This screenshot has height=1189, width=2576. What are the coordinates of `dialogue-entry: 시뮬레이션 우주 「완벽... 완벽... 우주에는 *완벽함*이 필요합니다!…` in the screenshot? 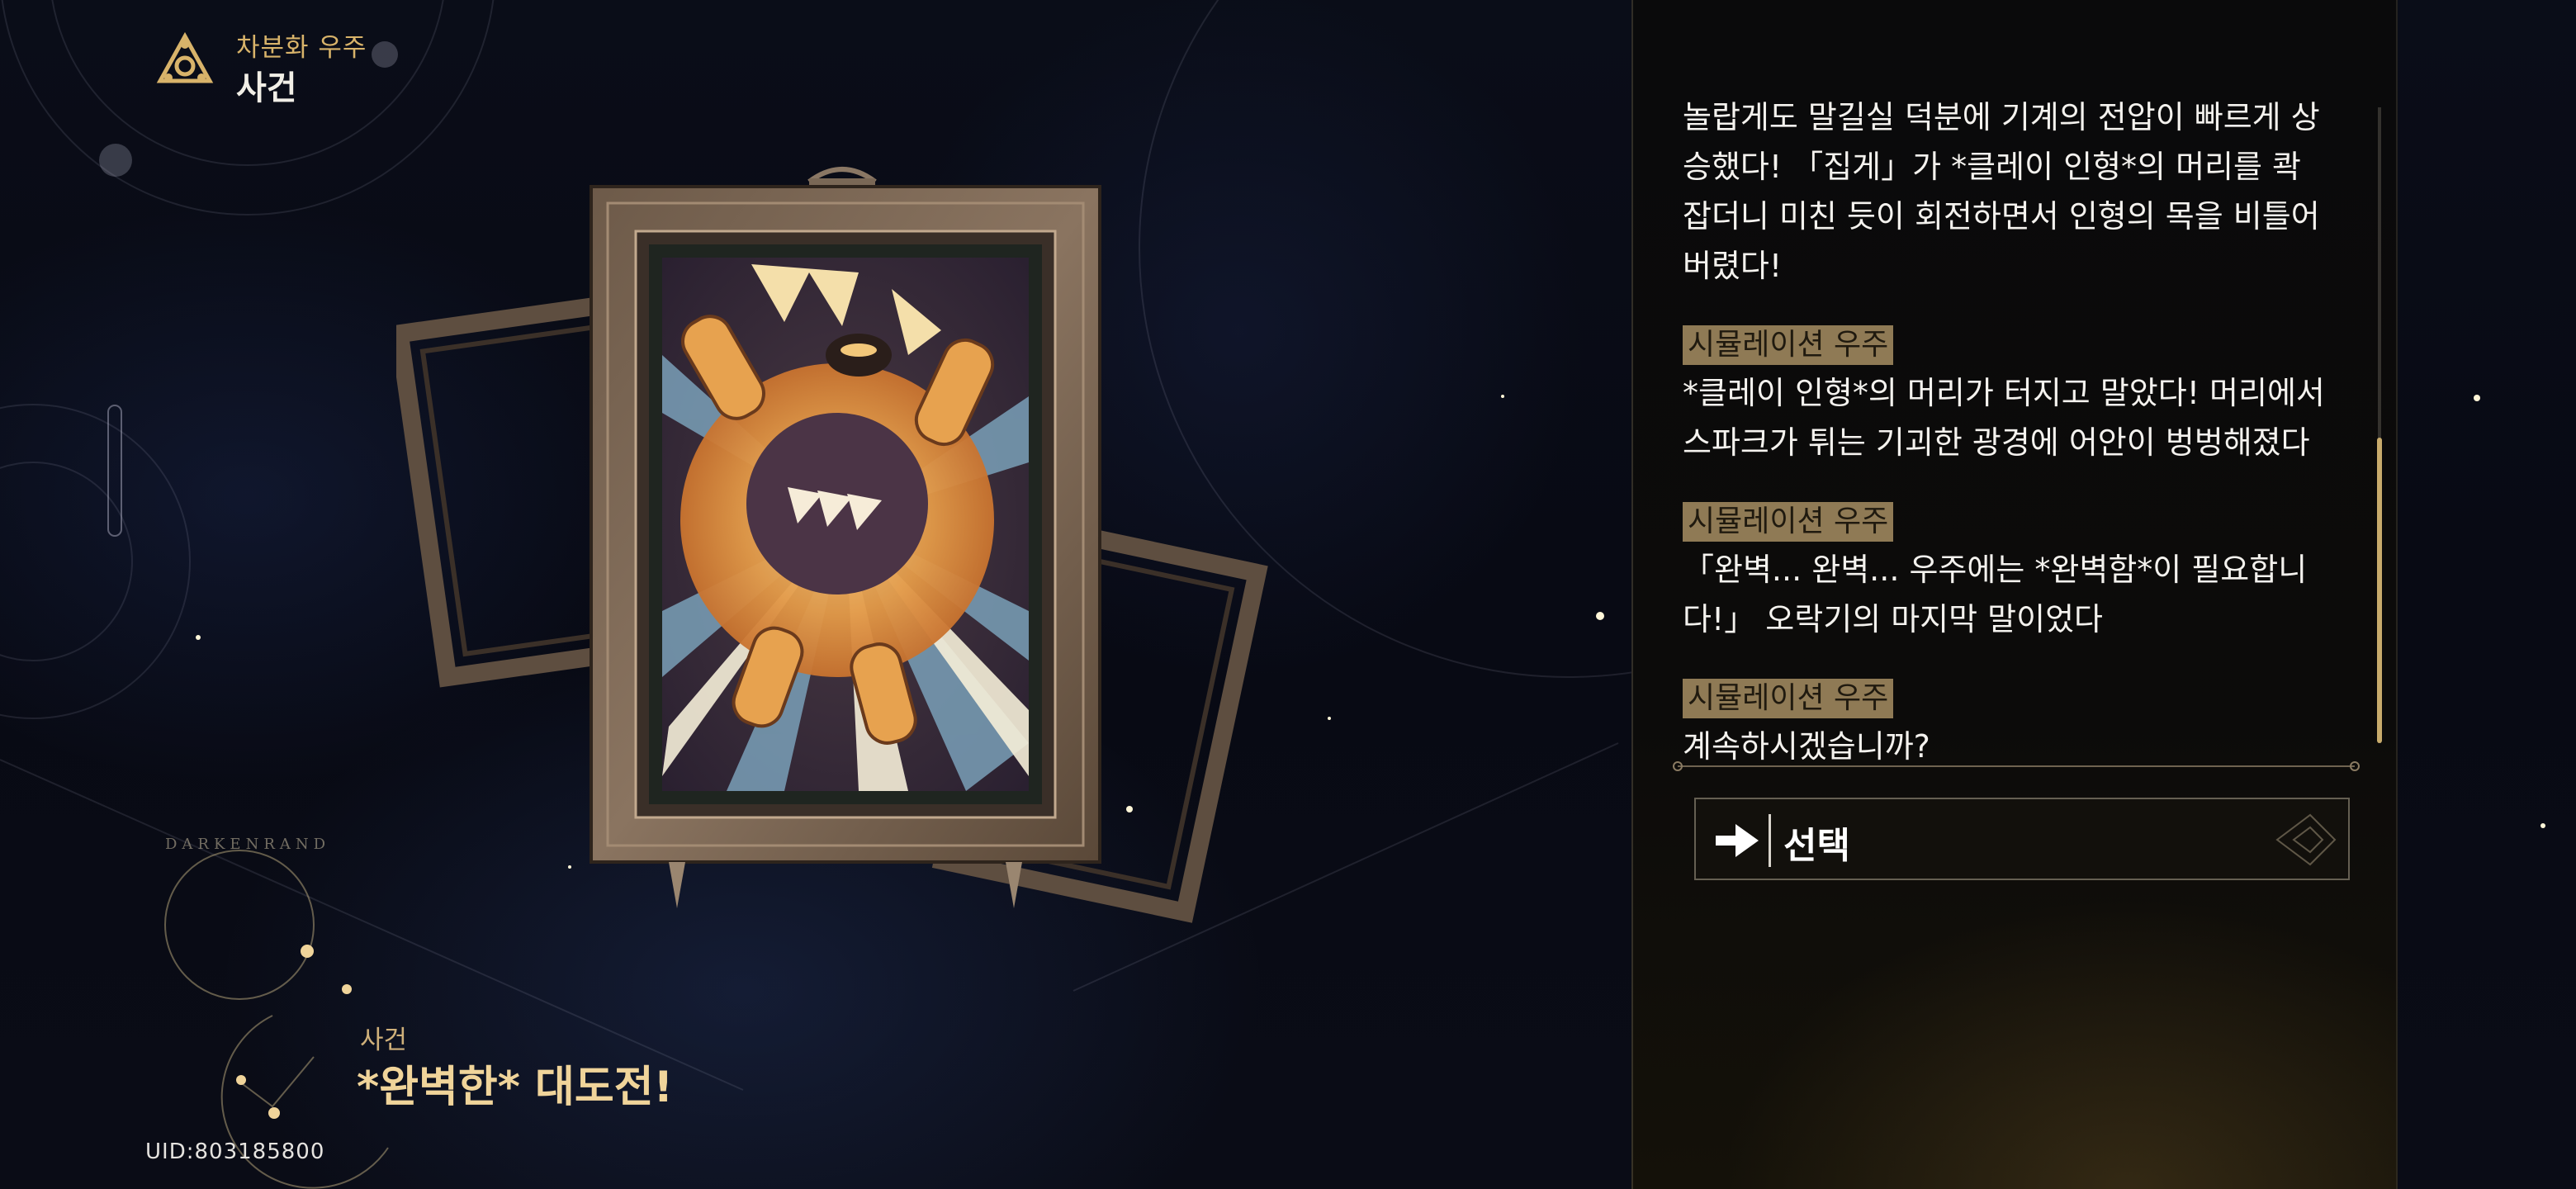 It's located at (2009, 569).